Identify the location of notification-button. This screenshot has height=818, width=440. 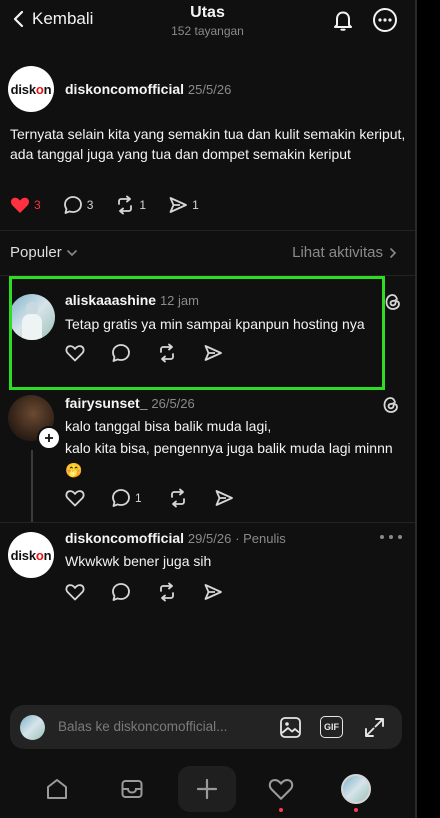
(343, 20).